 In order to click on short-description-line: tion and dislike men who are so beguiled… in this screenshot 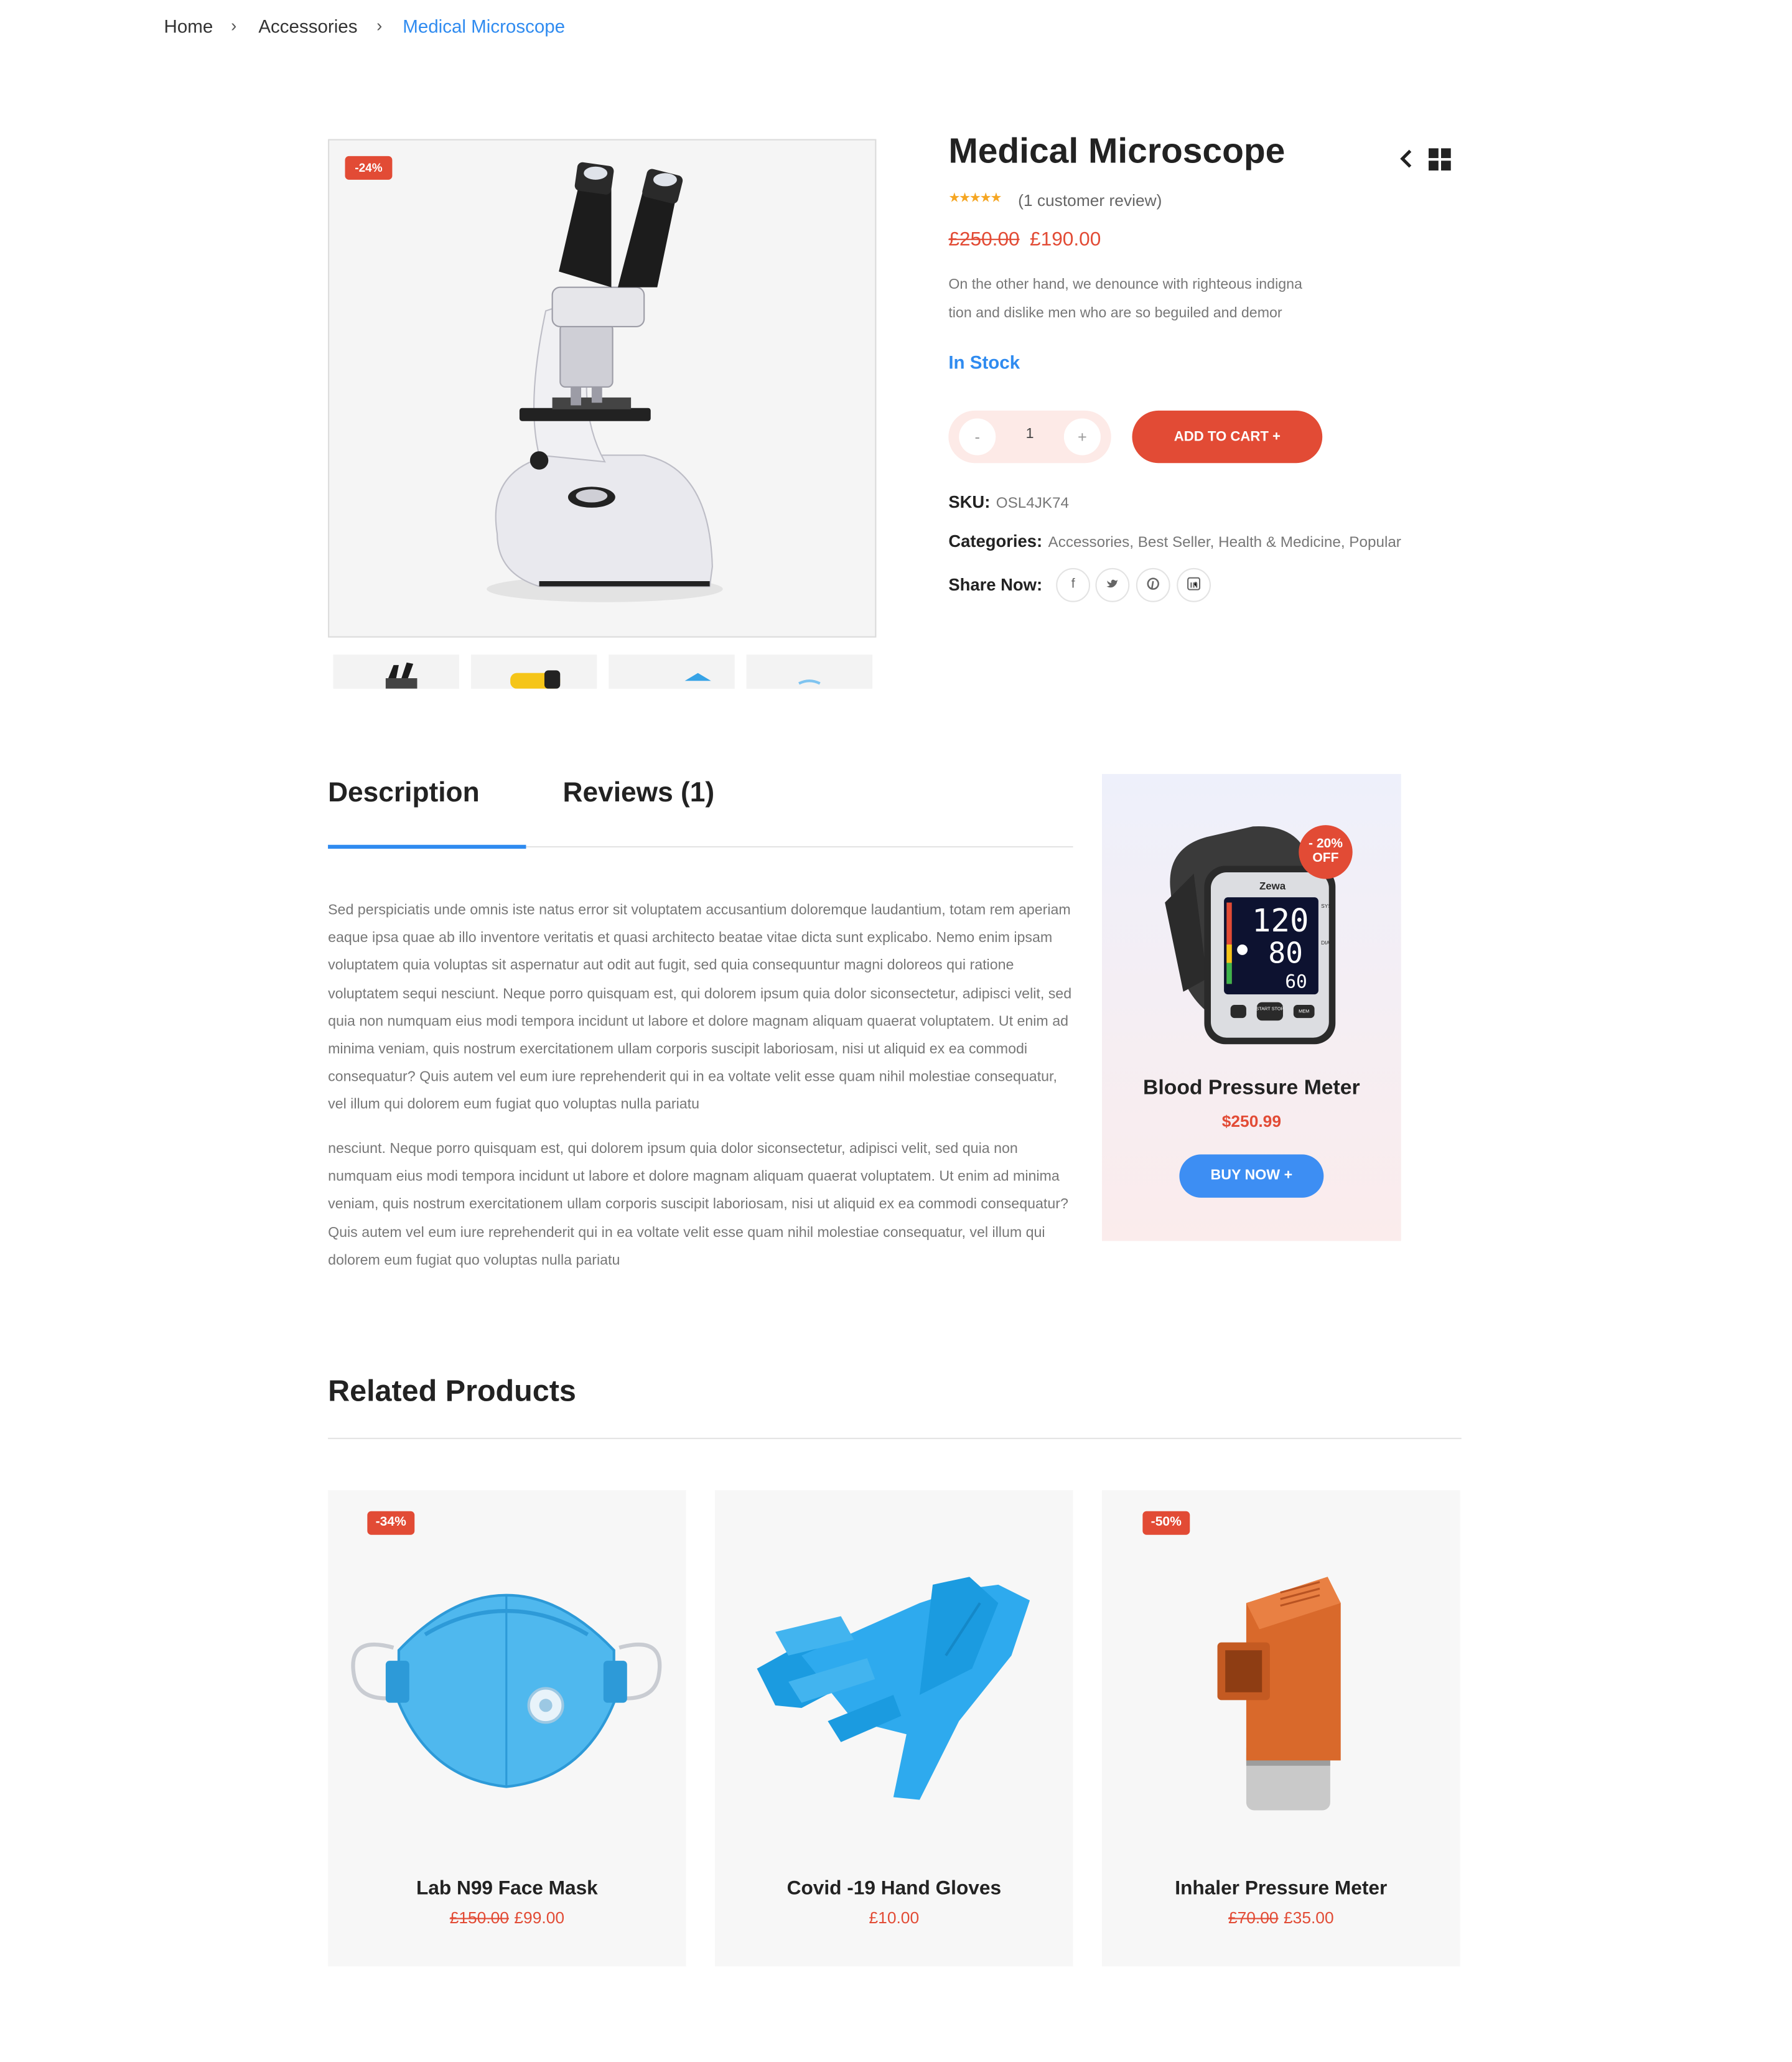, I will do `click(1115, 313)`.